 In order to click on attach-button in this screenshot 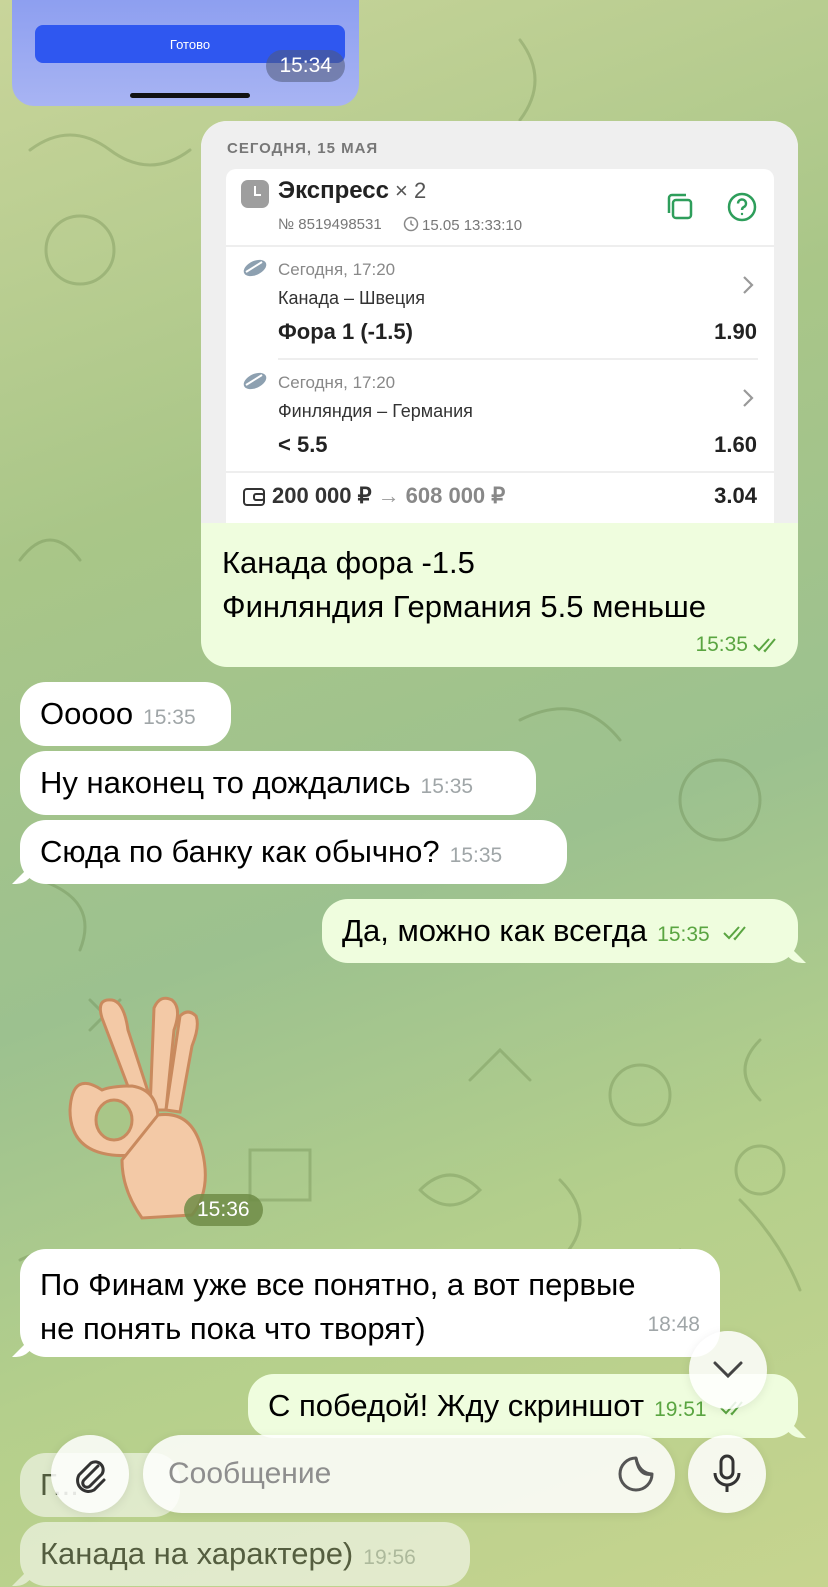, I will do `click(90, 1474)`.